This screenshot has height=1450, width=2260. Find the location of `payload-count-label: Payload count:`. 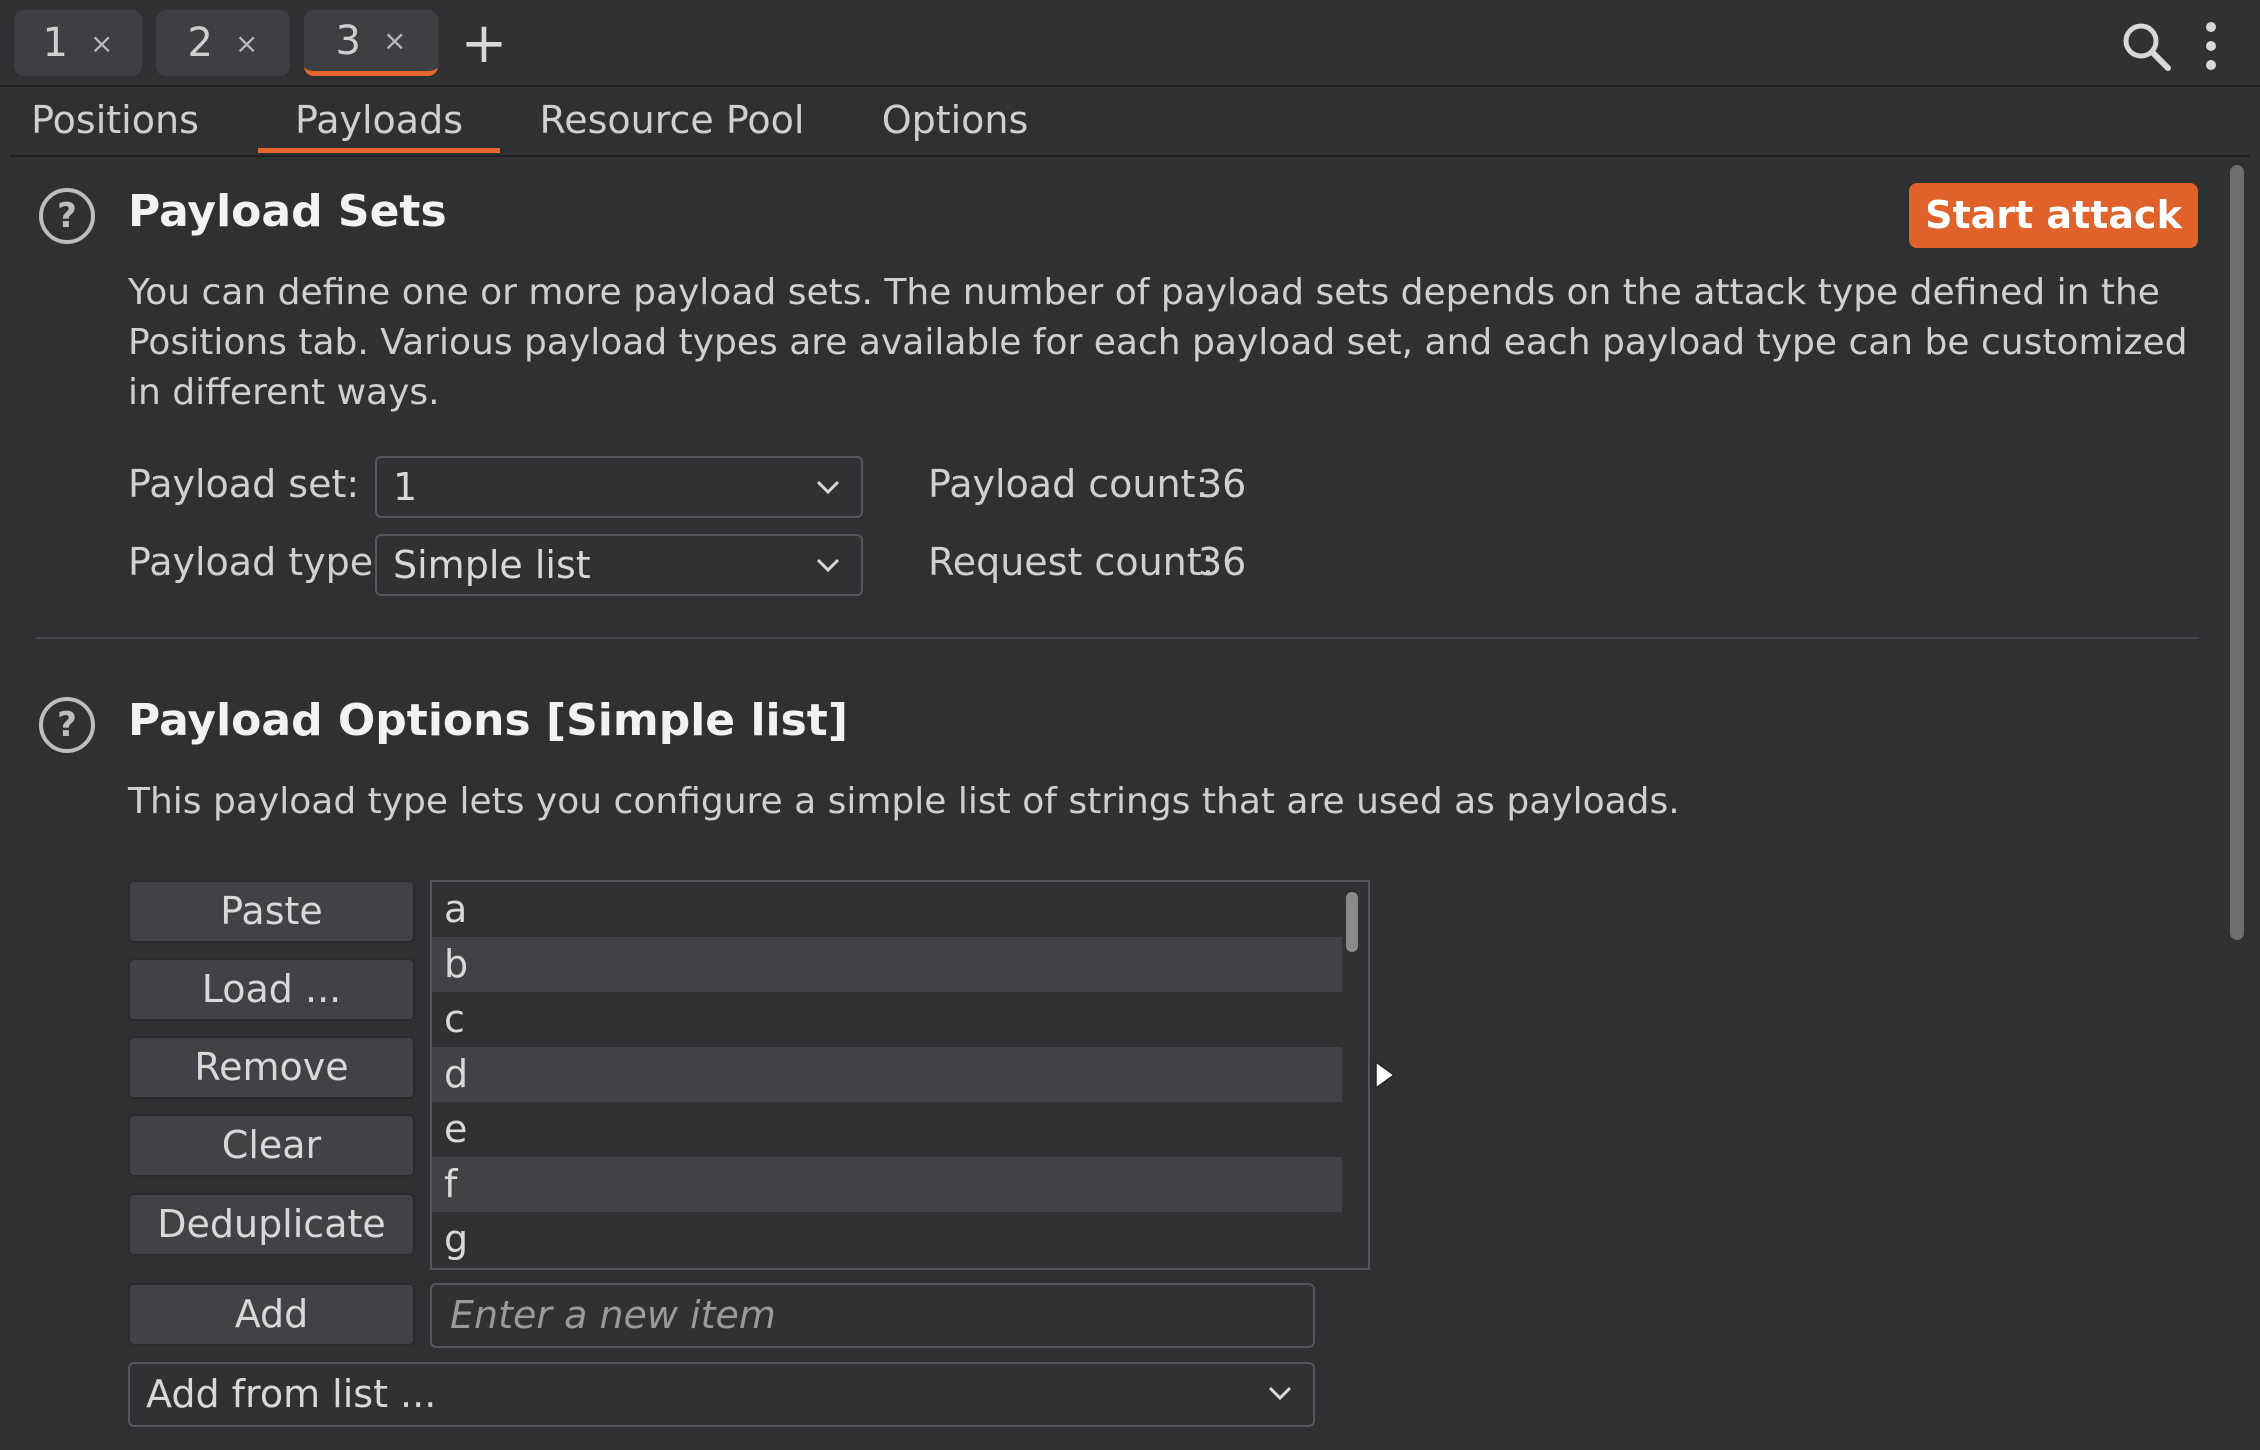

payload-count-label: Payload count: is located at coordinates (1068, 484).